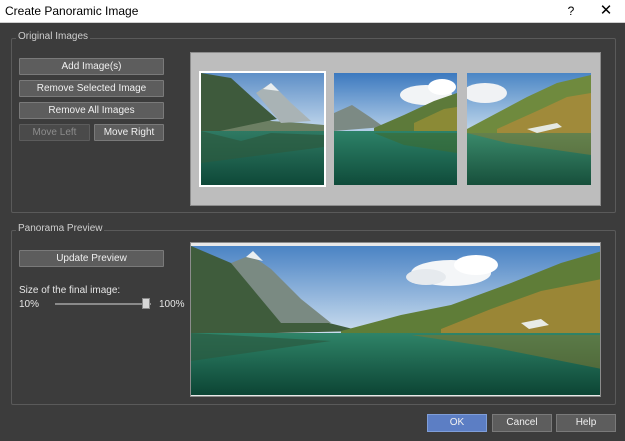  Describe the element at coordinates (457, 423) in the screenshot. I see `ok-button: OK` at that location.